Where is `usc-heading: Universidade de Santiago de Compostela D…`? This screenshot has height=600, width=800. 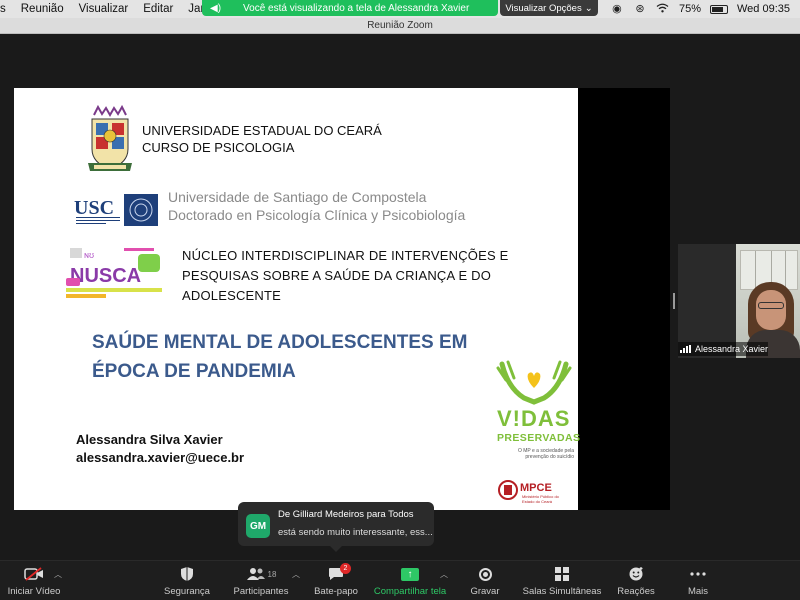
usc-heading: Universidade de Santiago de Compostela D… is located at coordinates (316, 206).